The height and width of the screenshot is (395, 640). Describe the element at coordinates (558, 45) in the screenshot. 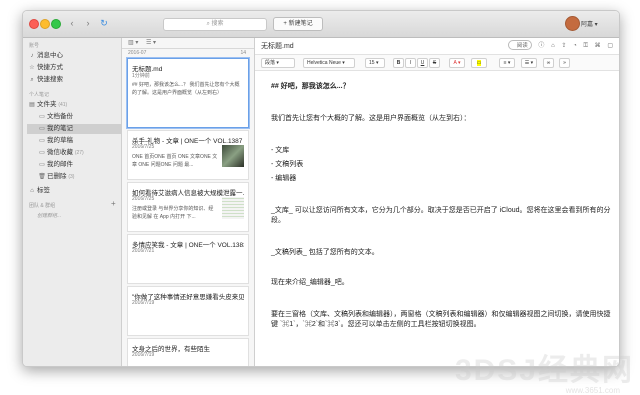

I see `editor-toolbar: 阅读 ⓘ ⌂ ⇪ ◔ ⚿ ⌘ ▢` at that location.